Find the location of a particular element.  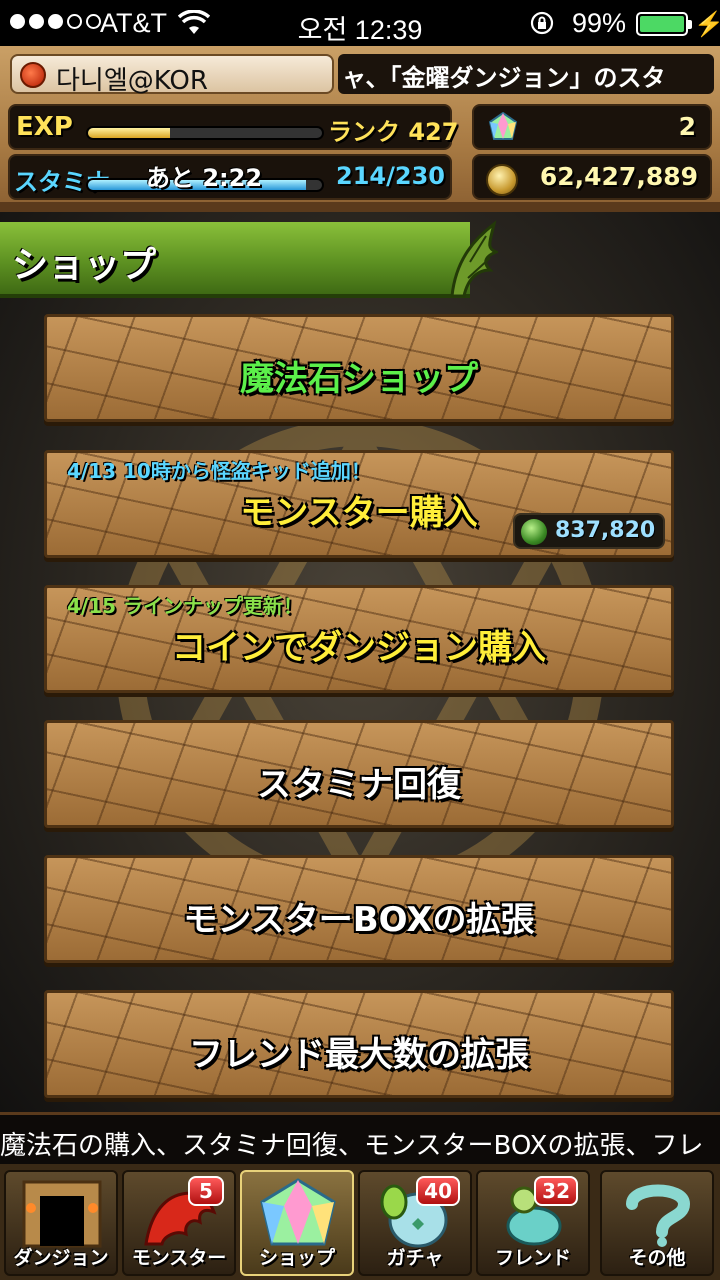

button-label: 魔法石ショップ is located at coordinates (359, 379).